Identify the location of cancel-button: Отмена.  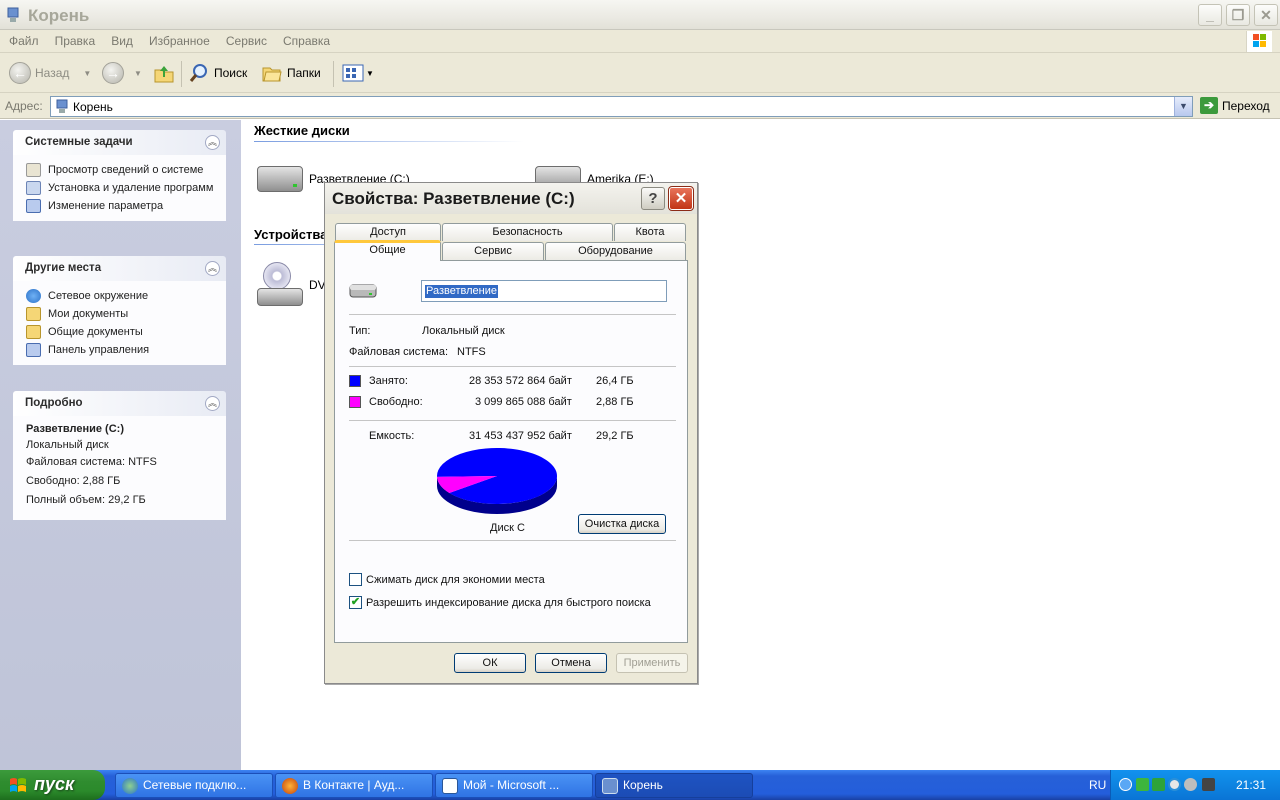
(571, 663).